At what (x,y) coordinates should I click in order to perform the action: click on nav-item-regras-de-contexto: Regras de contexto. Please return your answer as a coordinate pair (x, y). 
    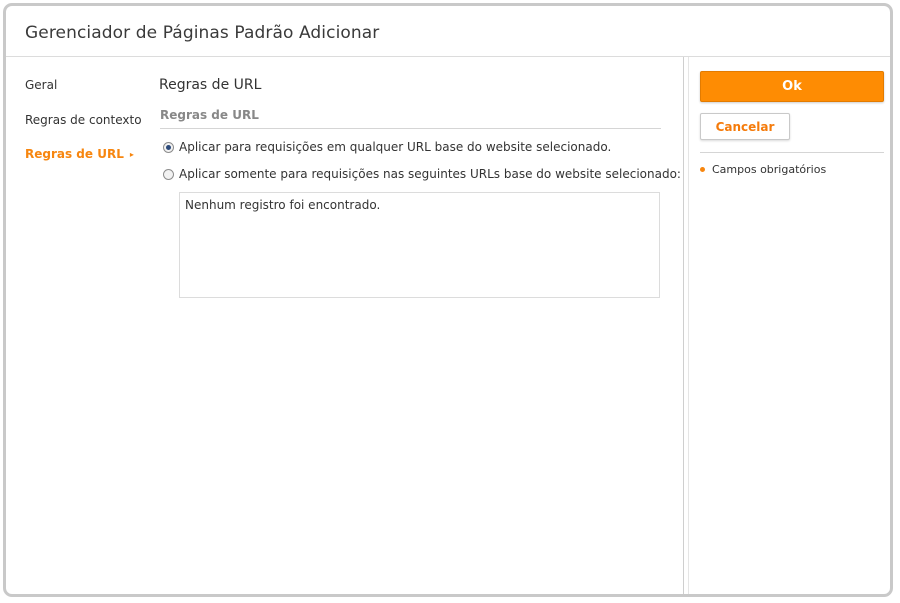
    Looking at the image, I should click on (83, 120).